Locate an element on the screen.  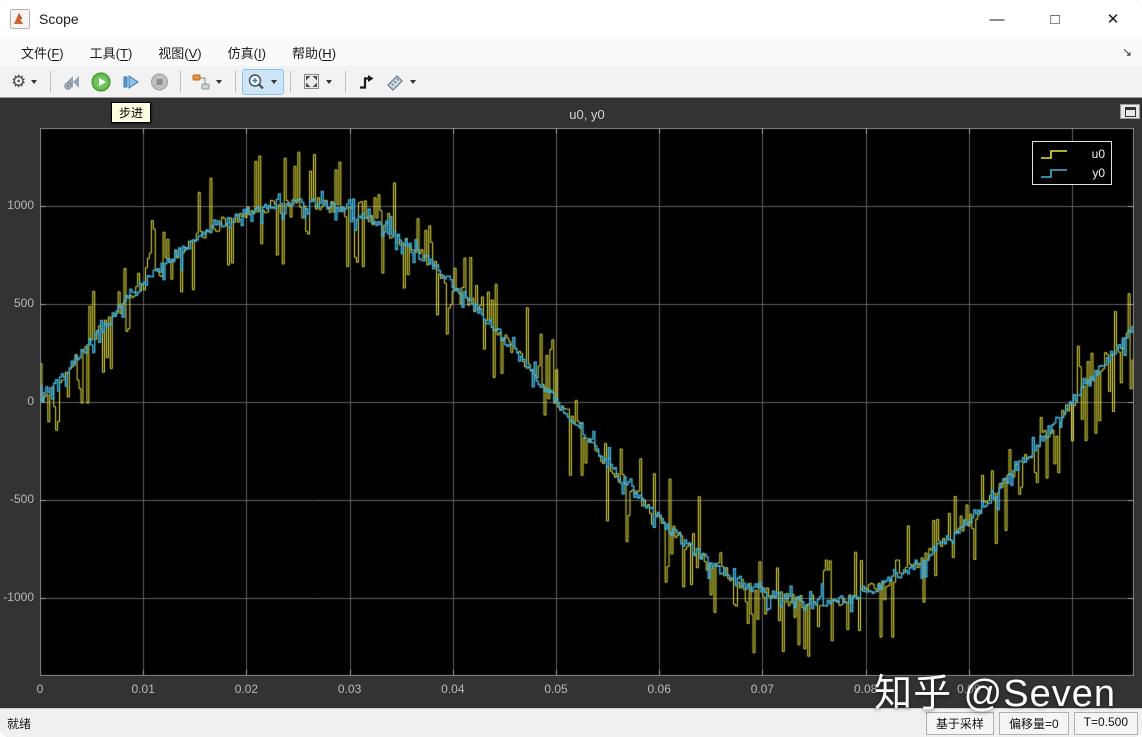
step-forward-icon is located at coordinates (131, 81).